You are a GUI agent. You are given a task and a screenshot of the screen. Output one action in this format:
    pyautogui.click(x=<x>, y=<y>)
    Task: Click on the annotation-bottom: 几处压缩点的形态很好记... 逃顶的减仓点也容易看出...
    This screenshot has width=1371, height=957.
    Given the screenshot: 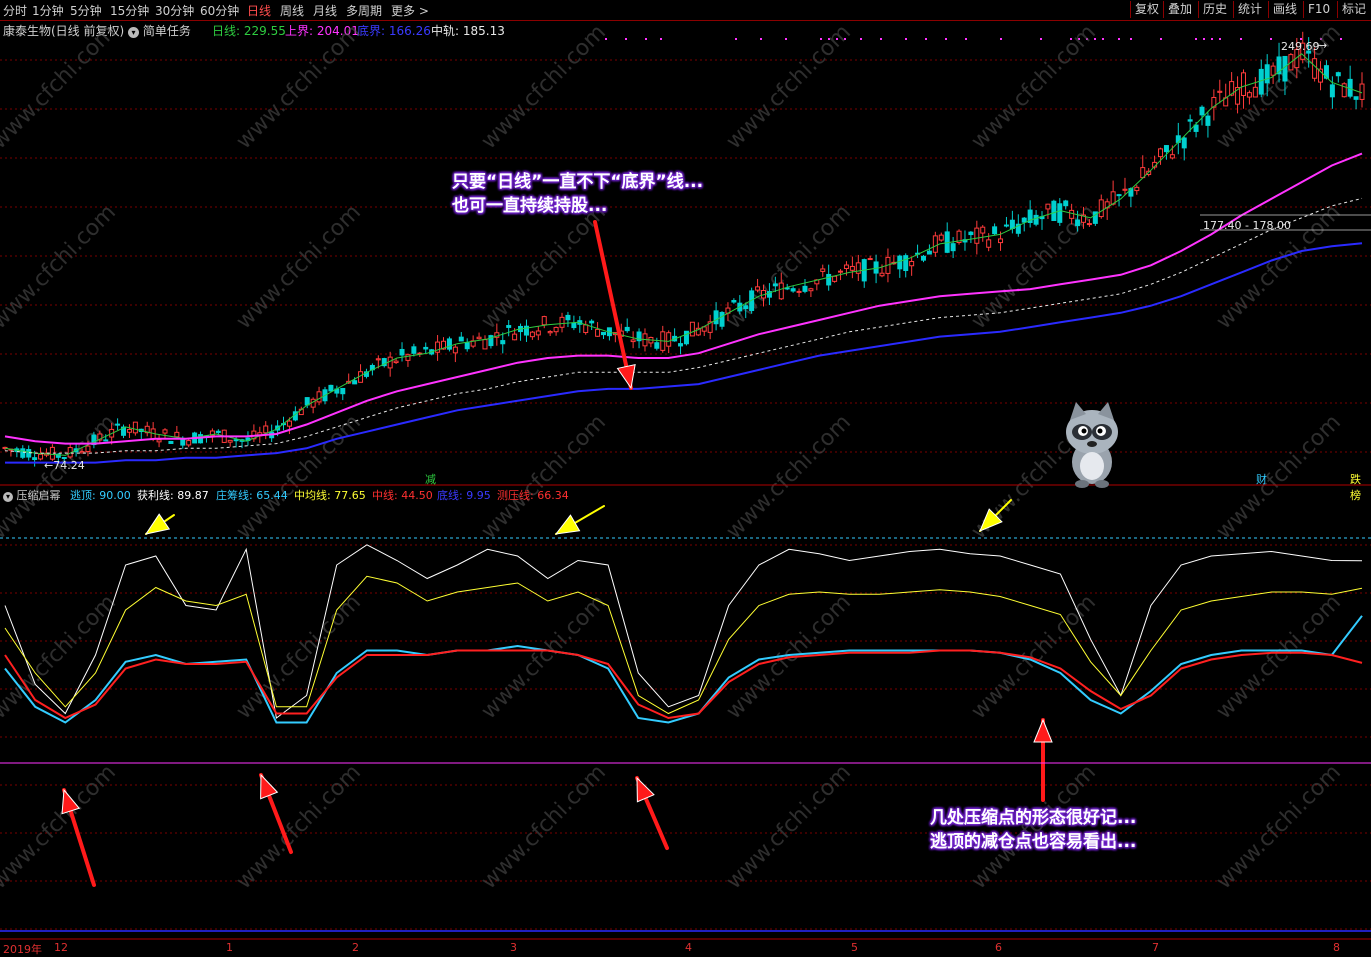 What is the action you would take?
    pyautogui.click(x=1033, y=830)
    